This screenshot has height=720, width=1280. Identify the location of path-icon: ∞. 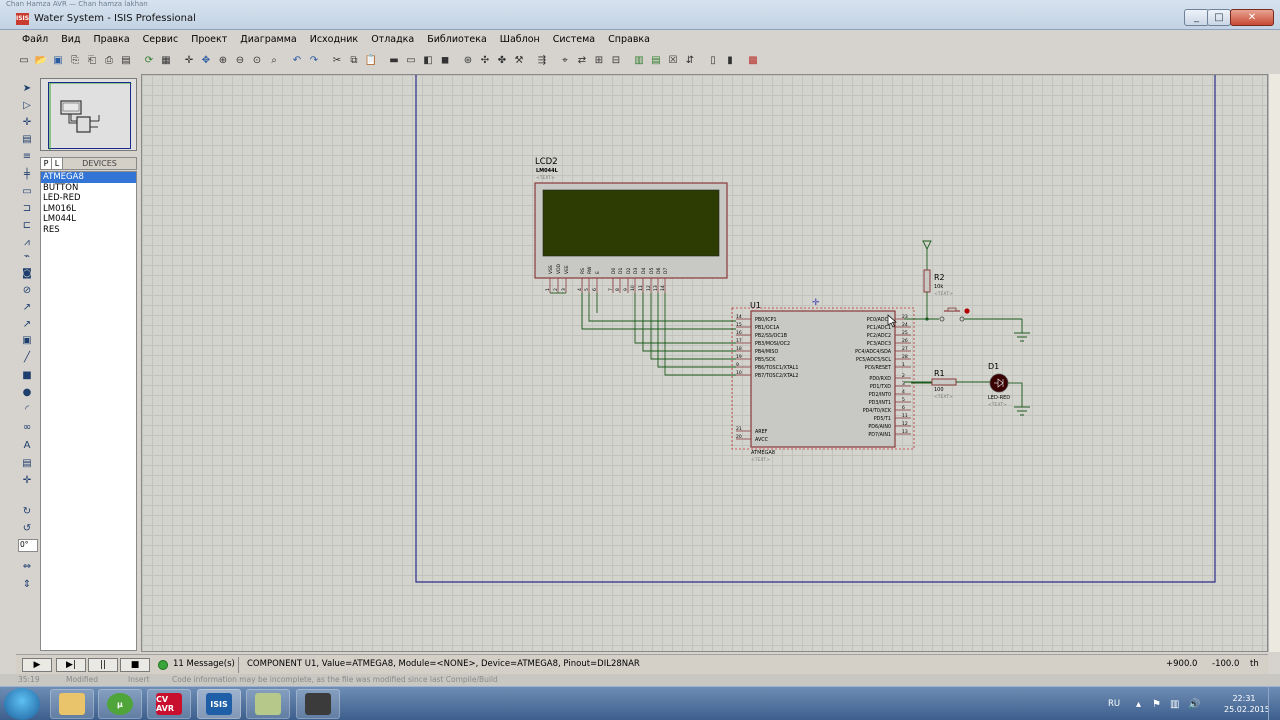
(27, 427).